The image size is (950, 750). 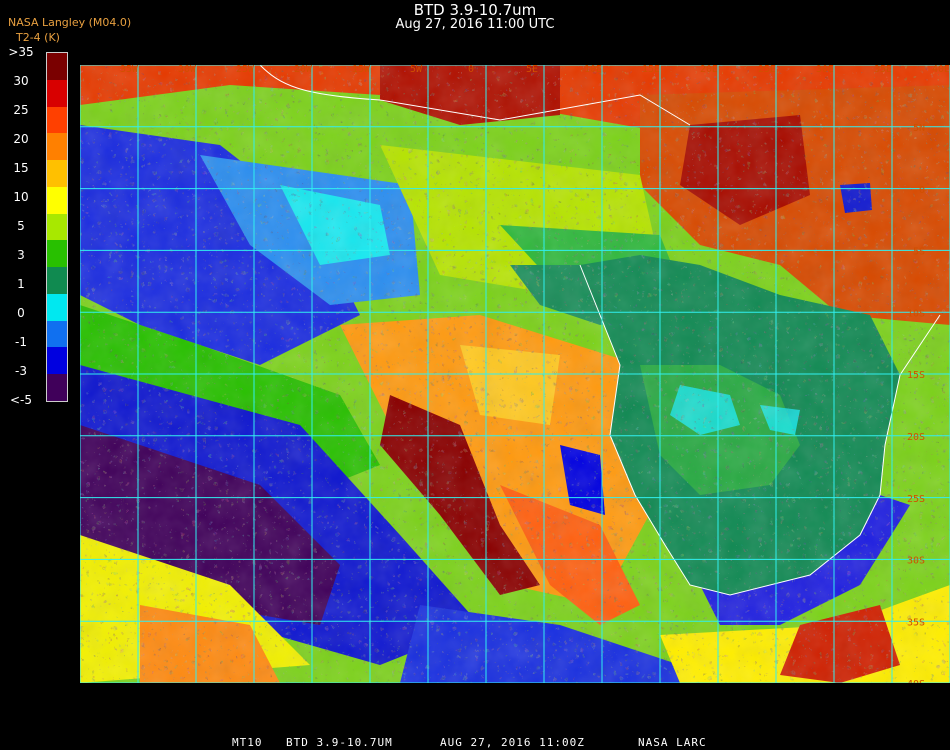 What do you see at coordinates (21, 52) in the screenshot?
I see `colorbar-label: >35` at bounding box center [21, 52].